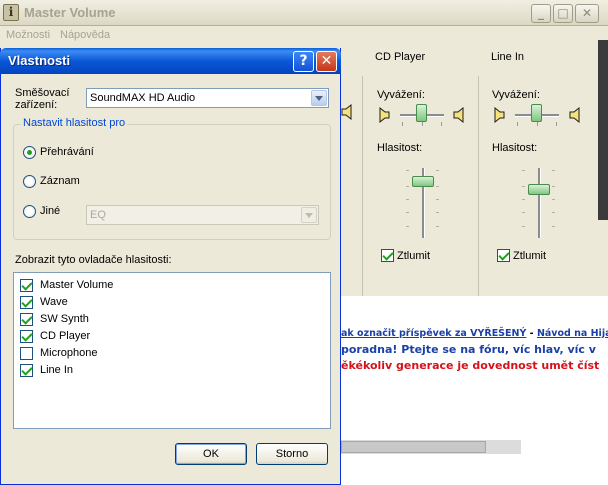  I want to click on panel-separator, so click(362, 187).